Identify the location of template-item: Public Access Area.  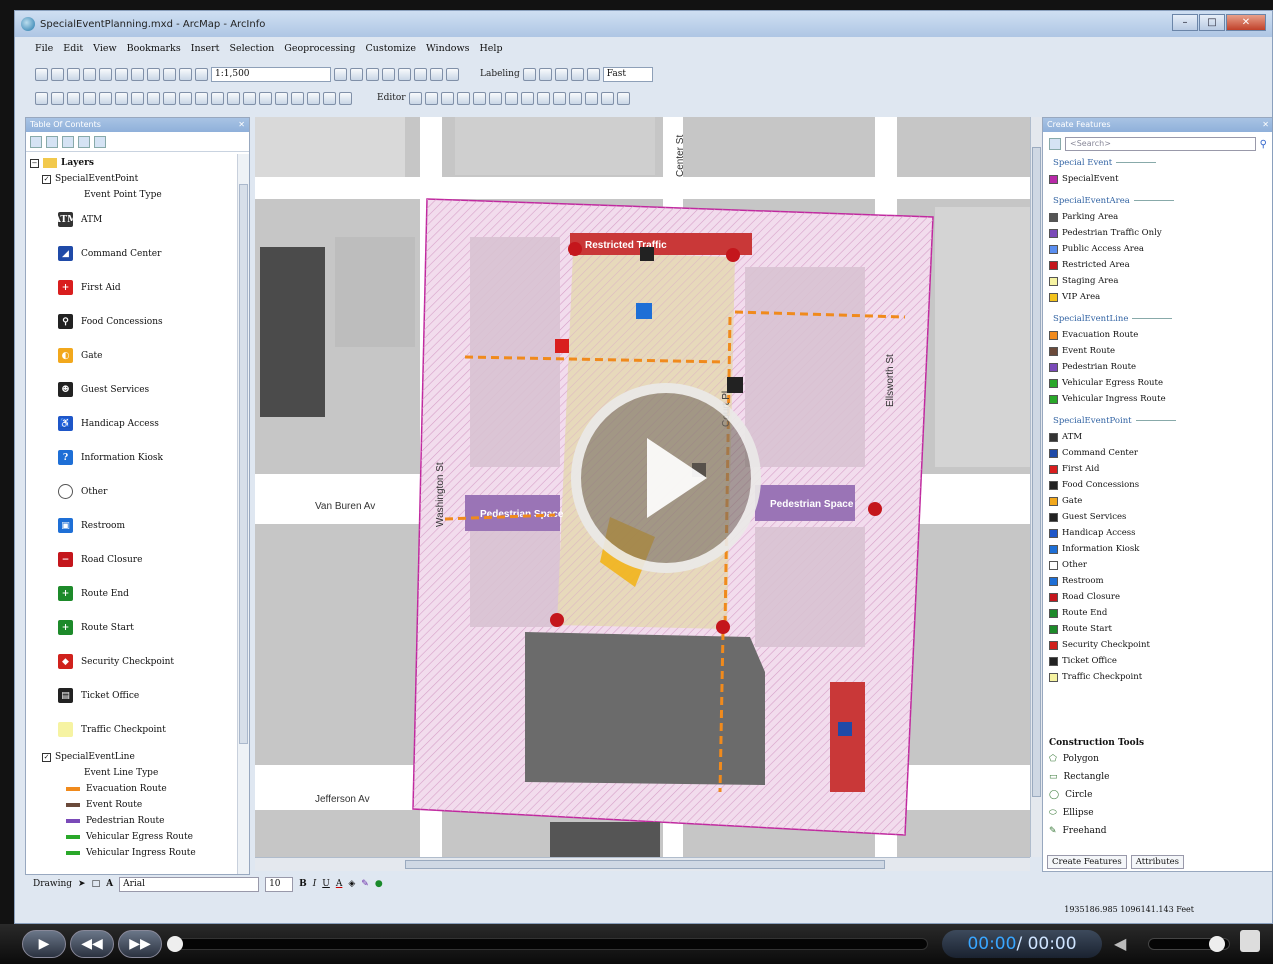
(1096, 249).